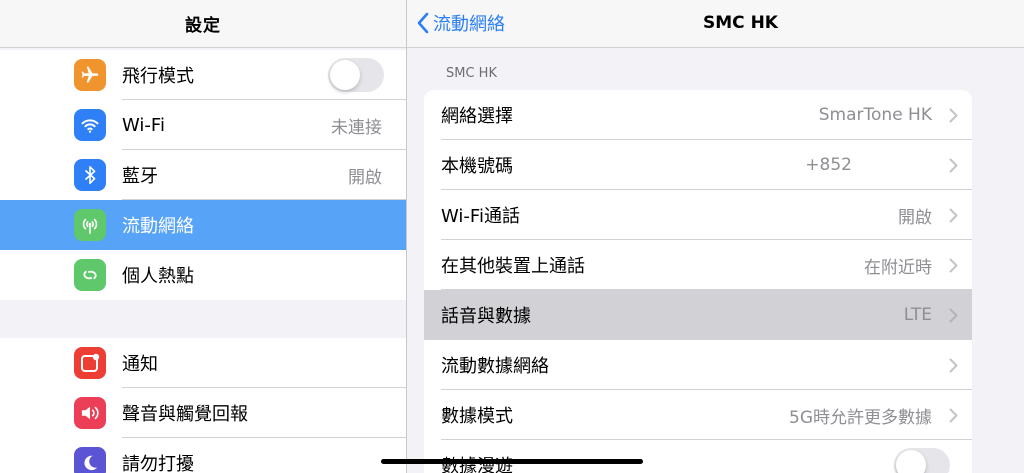 This screenshot has height=473, width=1024. Describe the element at coordinates (203, 455) in the screenshot. I see `sidebar-item-do-not-disturb: 請勿打擾` at that location.